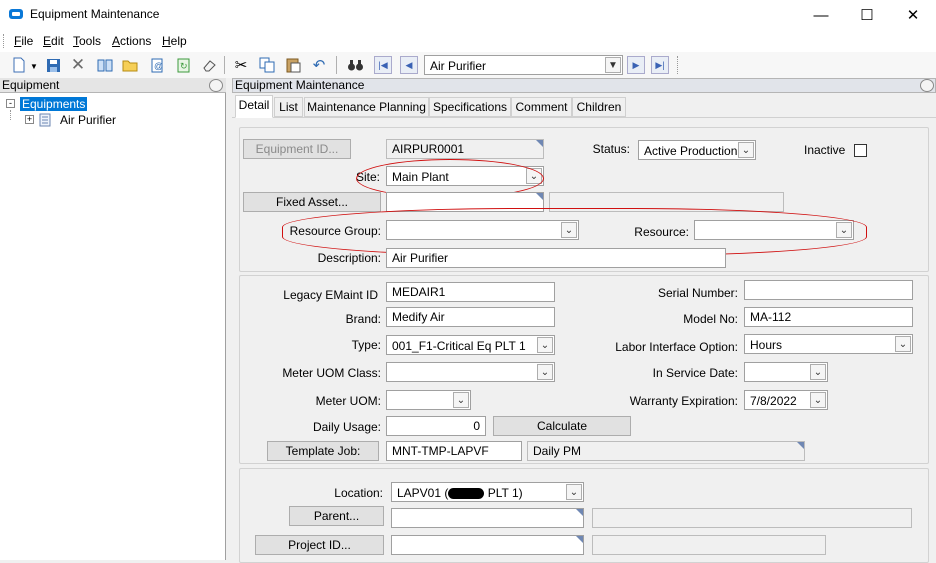 The width and height of the screenshot is (936, 563). Describe the element at coordinates (584, 117) in the screenshot. I see `tab-strip-line` at that location.